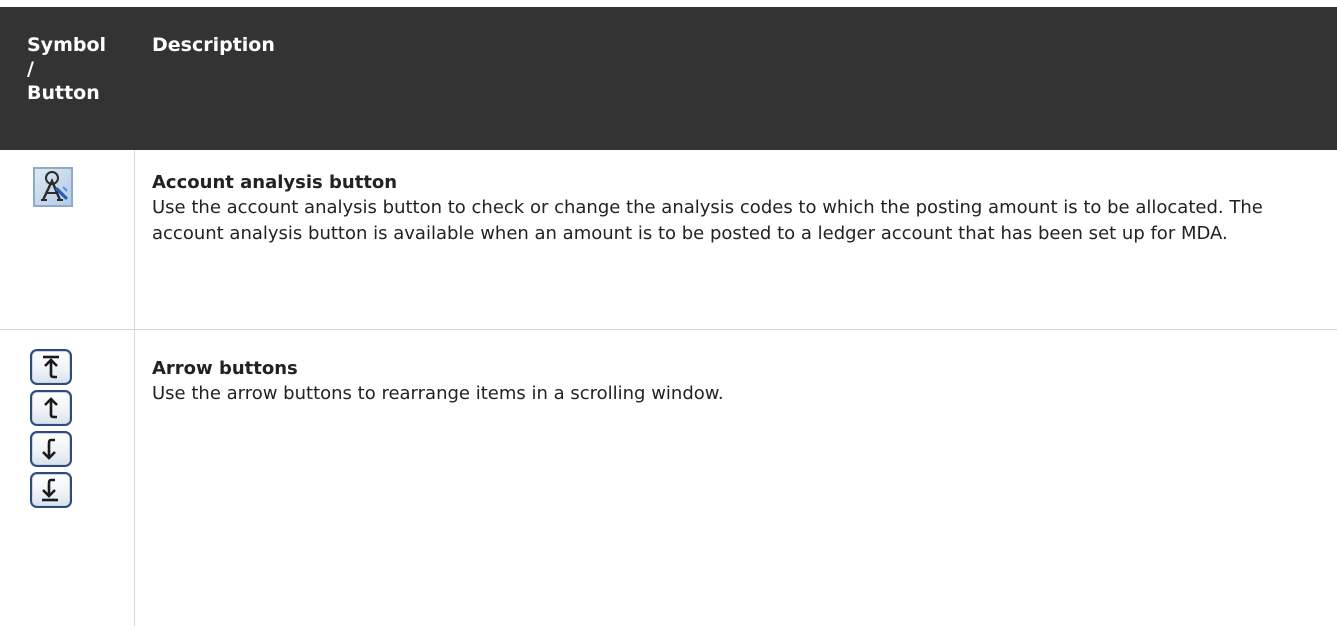  I want to click on move-to-top-button, so click(51, 367).